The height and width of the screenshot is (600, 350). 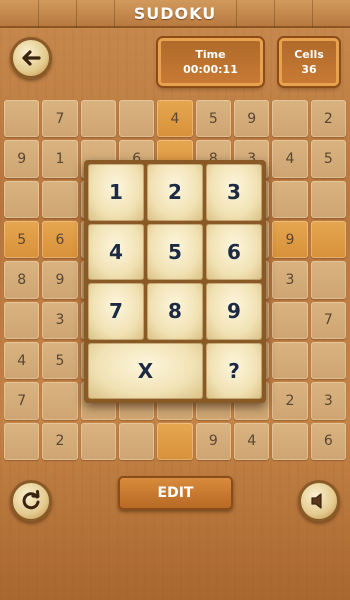 What do you see at coordinates (116, 251) in the screenshot?
I see `picker-key-4: 4` at bounding box center [116, 251].